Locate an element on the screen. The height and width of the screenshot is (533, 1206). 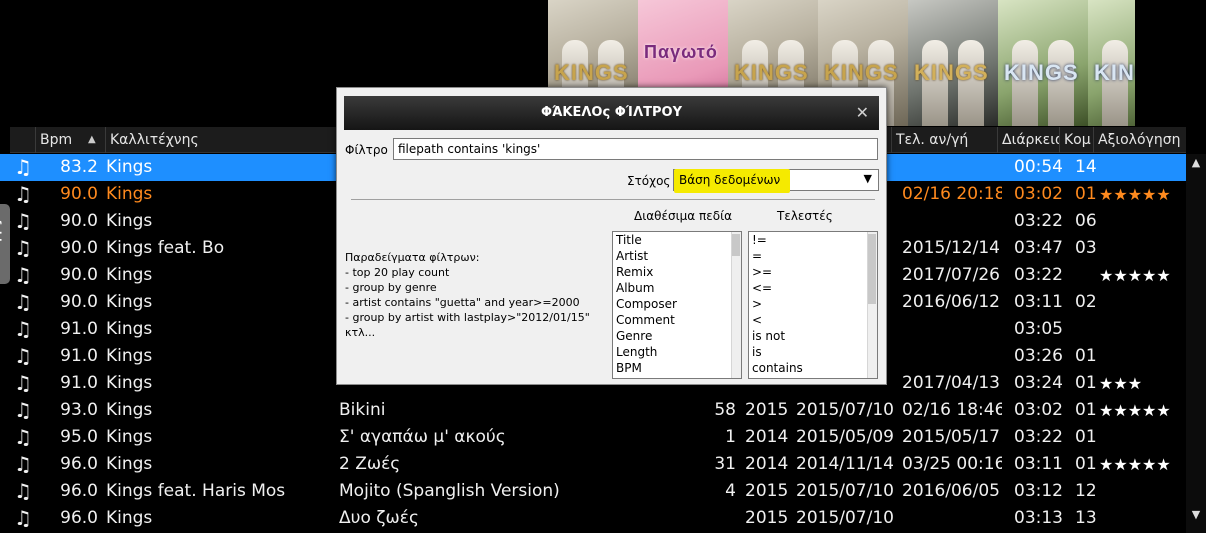
operators-list: != = >= <= > < is not is contains is located at coordinates (813, 305).